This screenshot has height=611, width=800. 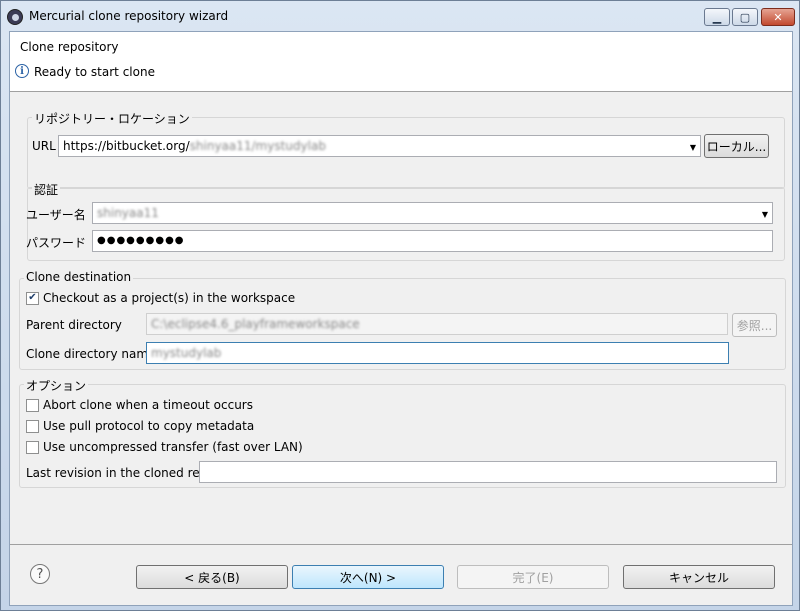 I want to click on pull-protocol-checkbox, so click(x=32, y=426).